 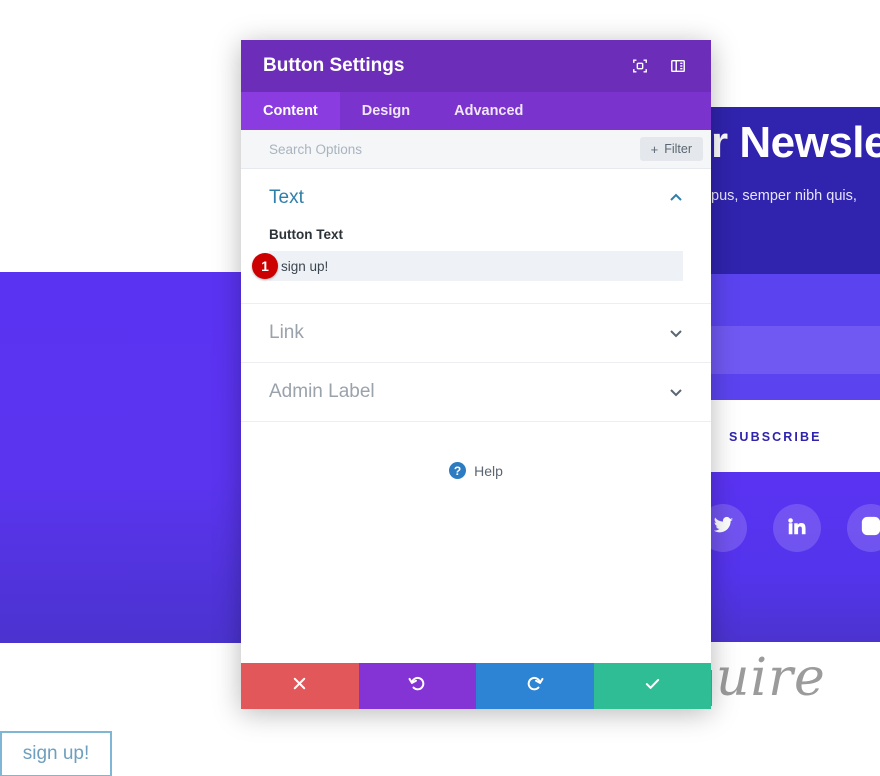 I want to click on button-text-input, so click(x=476, y=266).